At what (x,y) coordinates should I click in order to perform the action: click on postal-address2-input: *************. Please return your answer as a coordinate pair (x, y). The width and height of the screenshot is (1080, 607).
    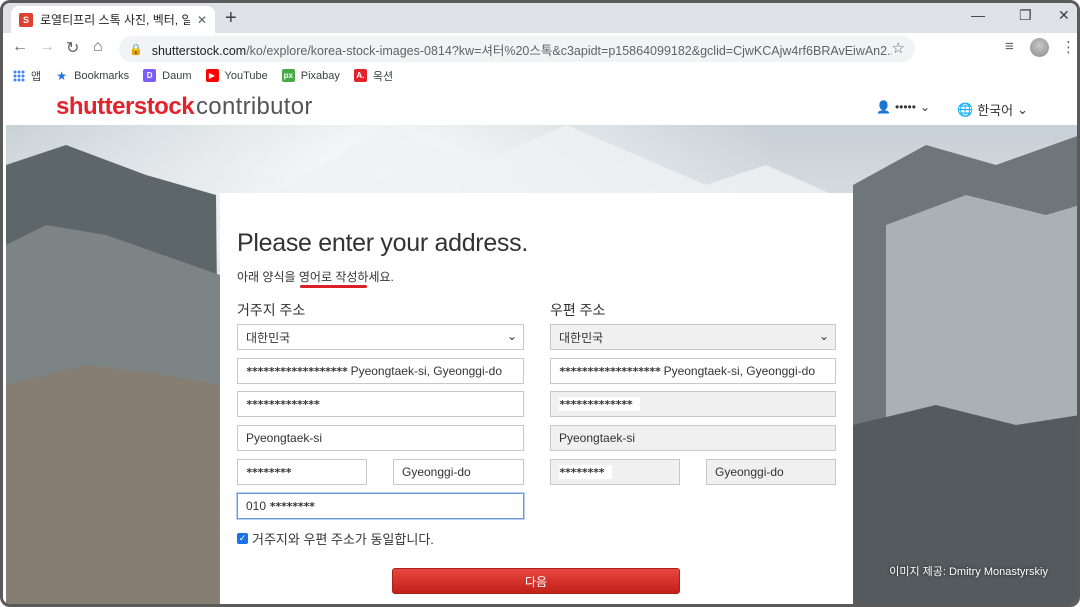
    Looking at the image, I should click on (693, 404).